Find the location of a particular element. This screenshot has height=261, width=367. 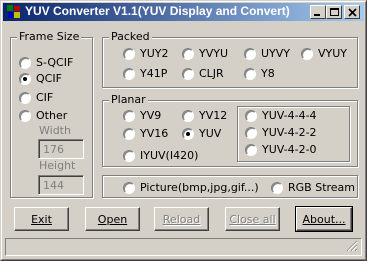

radio-yv12: YV12 is located at coordinates (204, 115).